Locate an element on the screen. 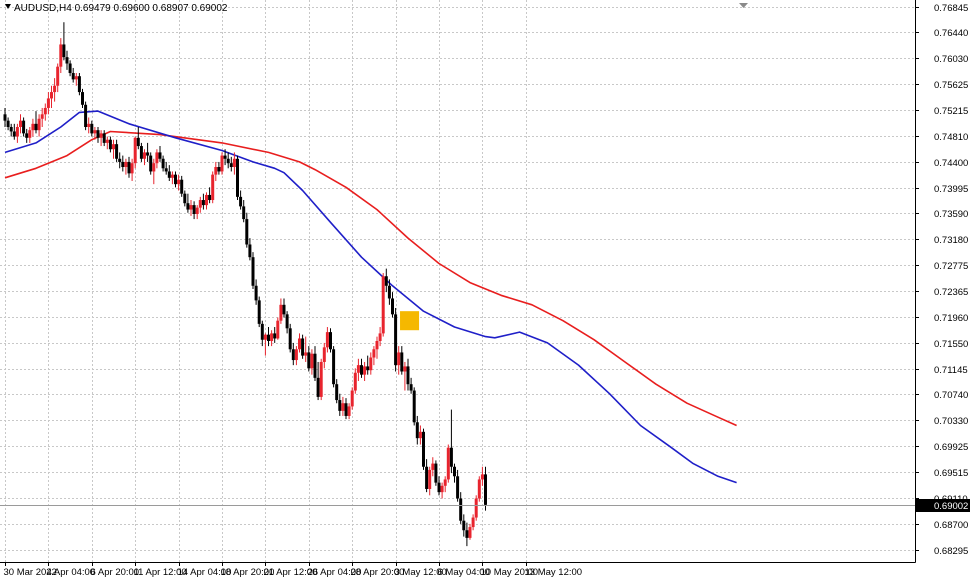  marker is located at coordinates (410, 321).